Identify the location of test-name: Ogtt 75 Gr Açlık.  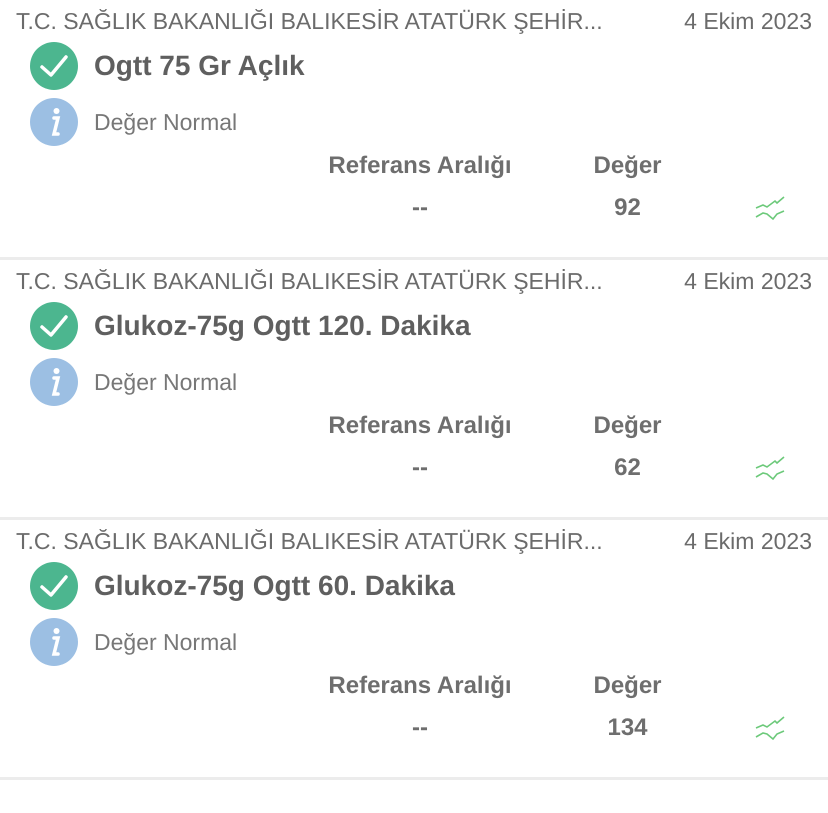
(199, 66).